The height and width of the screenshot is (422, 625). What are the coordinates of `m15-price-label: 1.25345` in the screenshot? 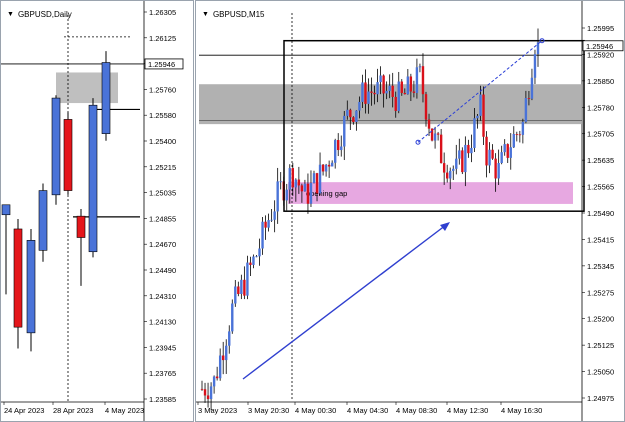 It's located at (600, 266).